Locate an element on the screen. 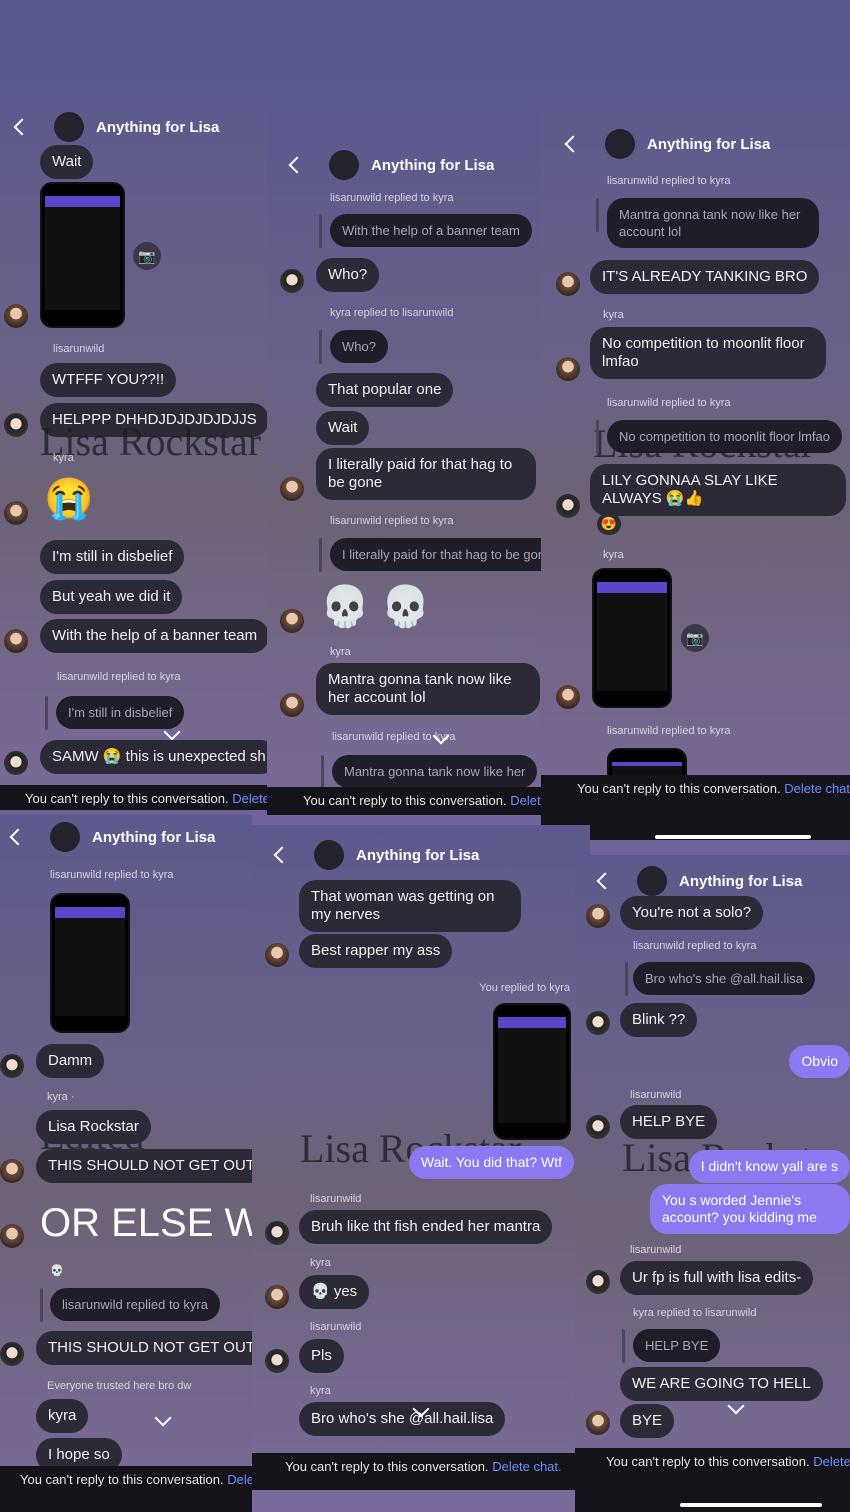  message-bubble: No competition to moonlit floor lmfao is located at coordinates (708, 353).